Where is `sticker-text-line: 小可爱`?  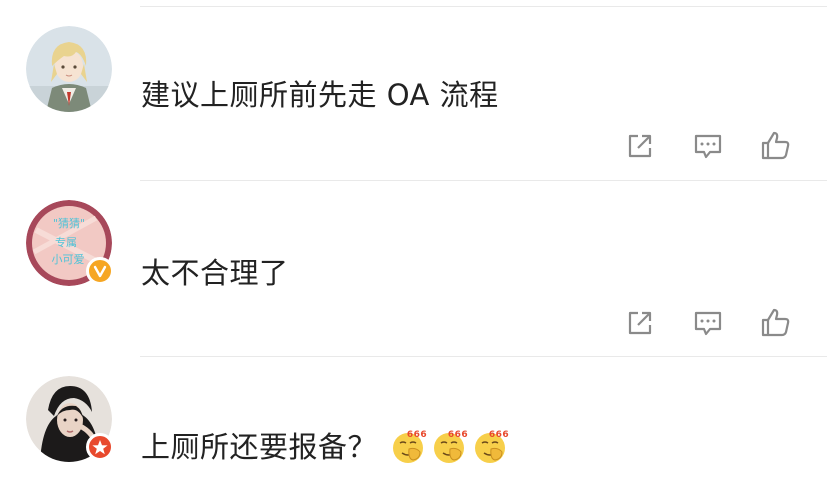 sticker-text-line: 小可爱 is located at coordinates (68, 259).